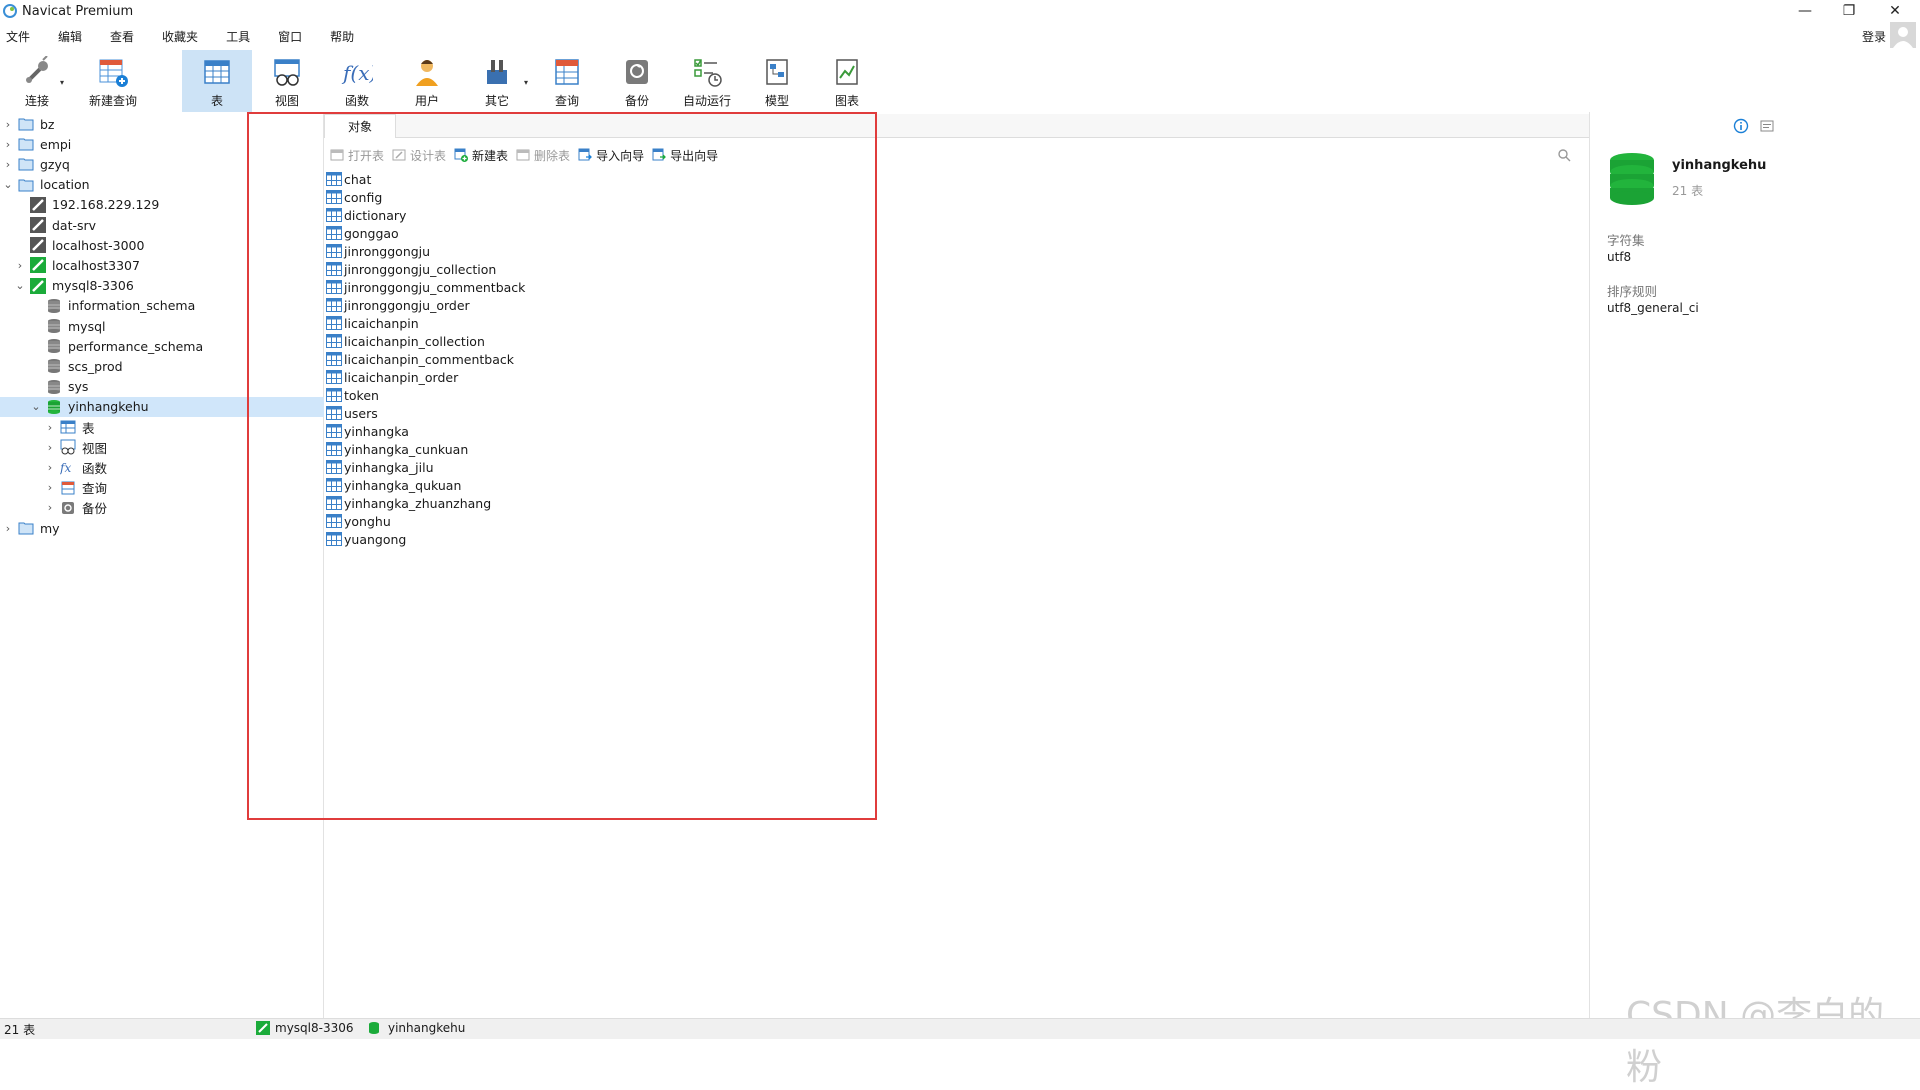 This screenshot has height=1090, width=1920. Describe the element at coordinates (162, 326) in the screenshot. I see `tree-item: mysql` at that location.